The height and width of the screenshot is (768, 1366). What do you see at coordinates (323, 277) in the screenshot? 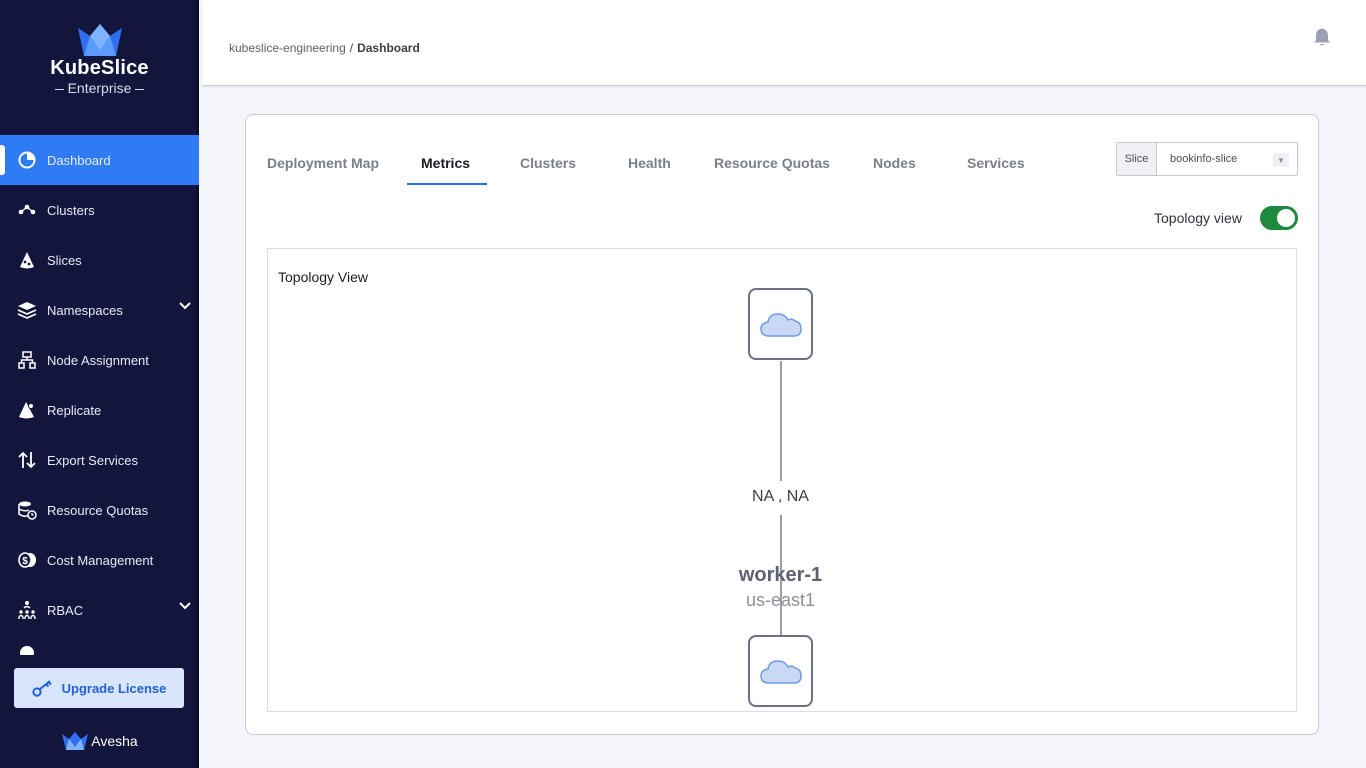
I see `topology-title: Topology View` at bounding box center [323, 277].